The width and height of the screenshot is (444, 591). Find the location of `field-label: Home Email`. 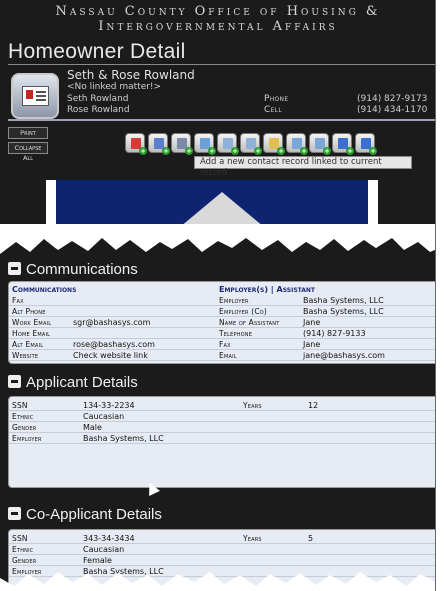

field-label: Home Email is located at coordinates (31, 333).